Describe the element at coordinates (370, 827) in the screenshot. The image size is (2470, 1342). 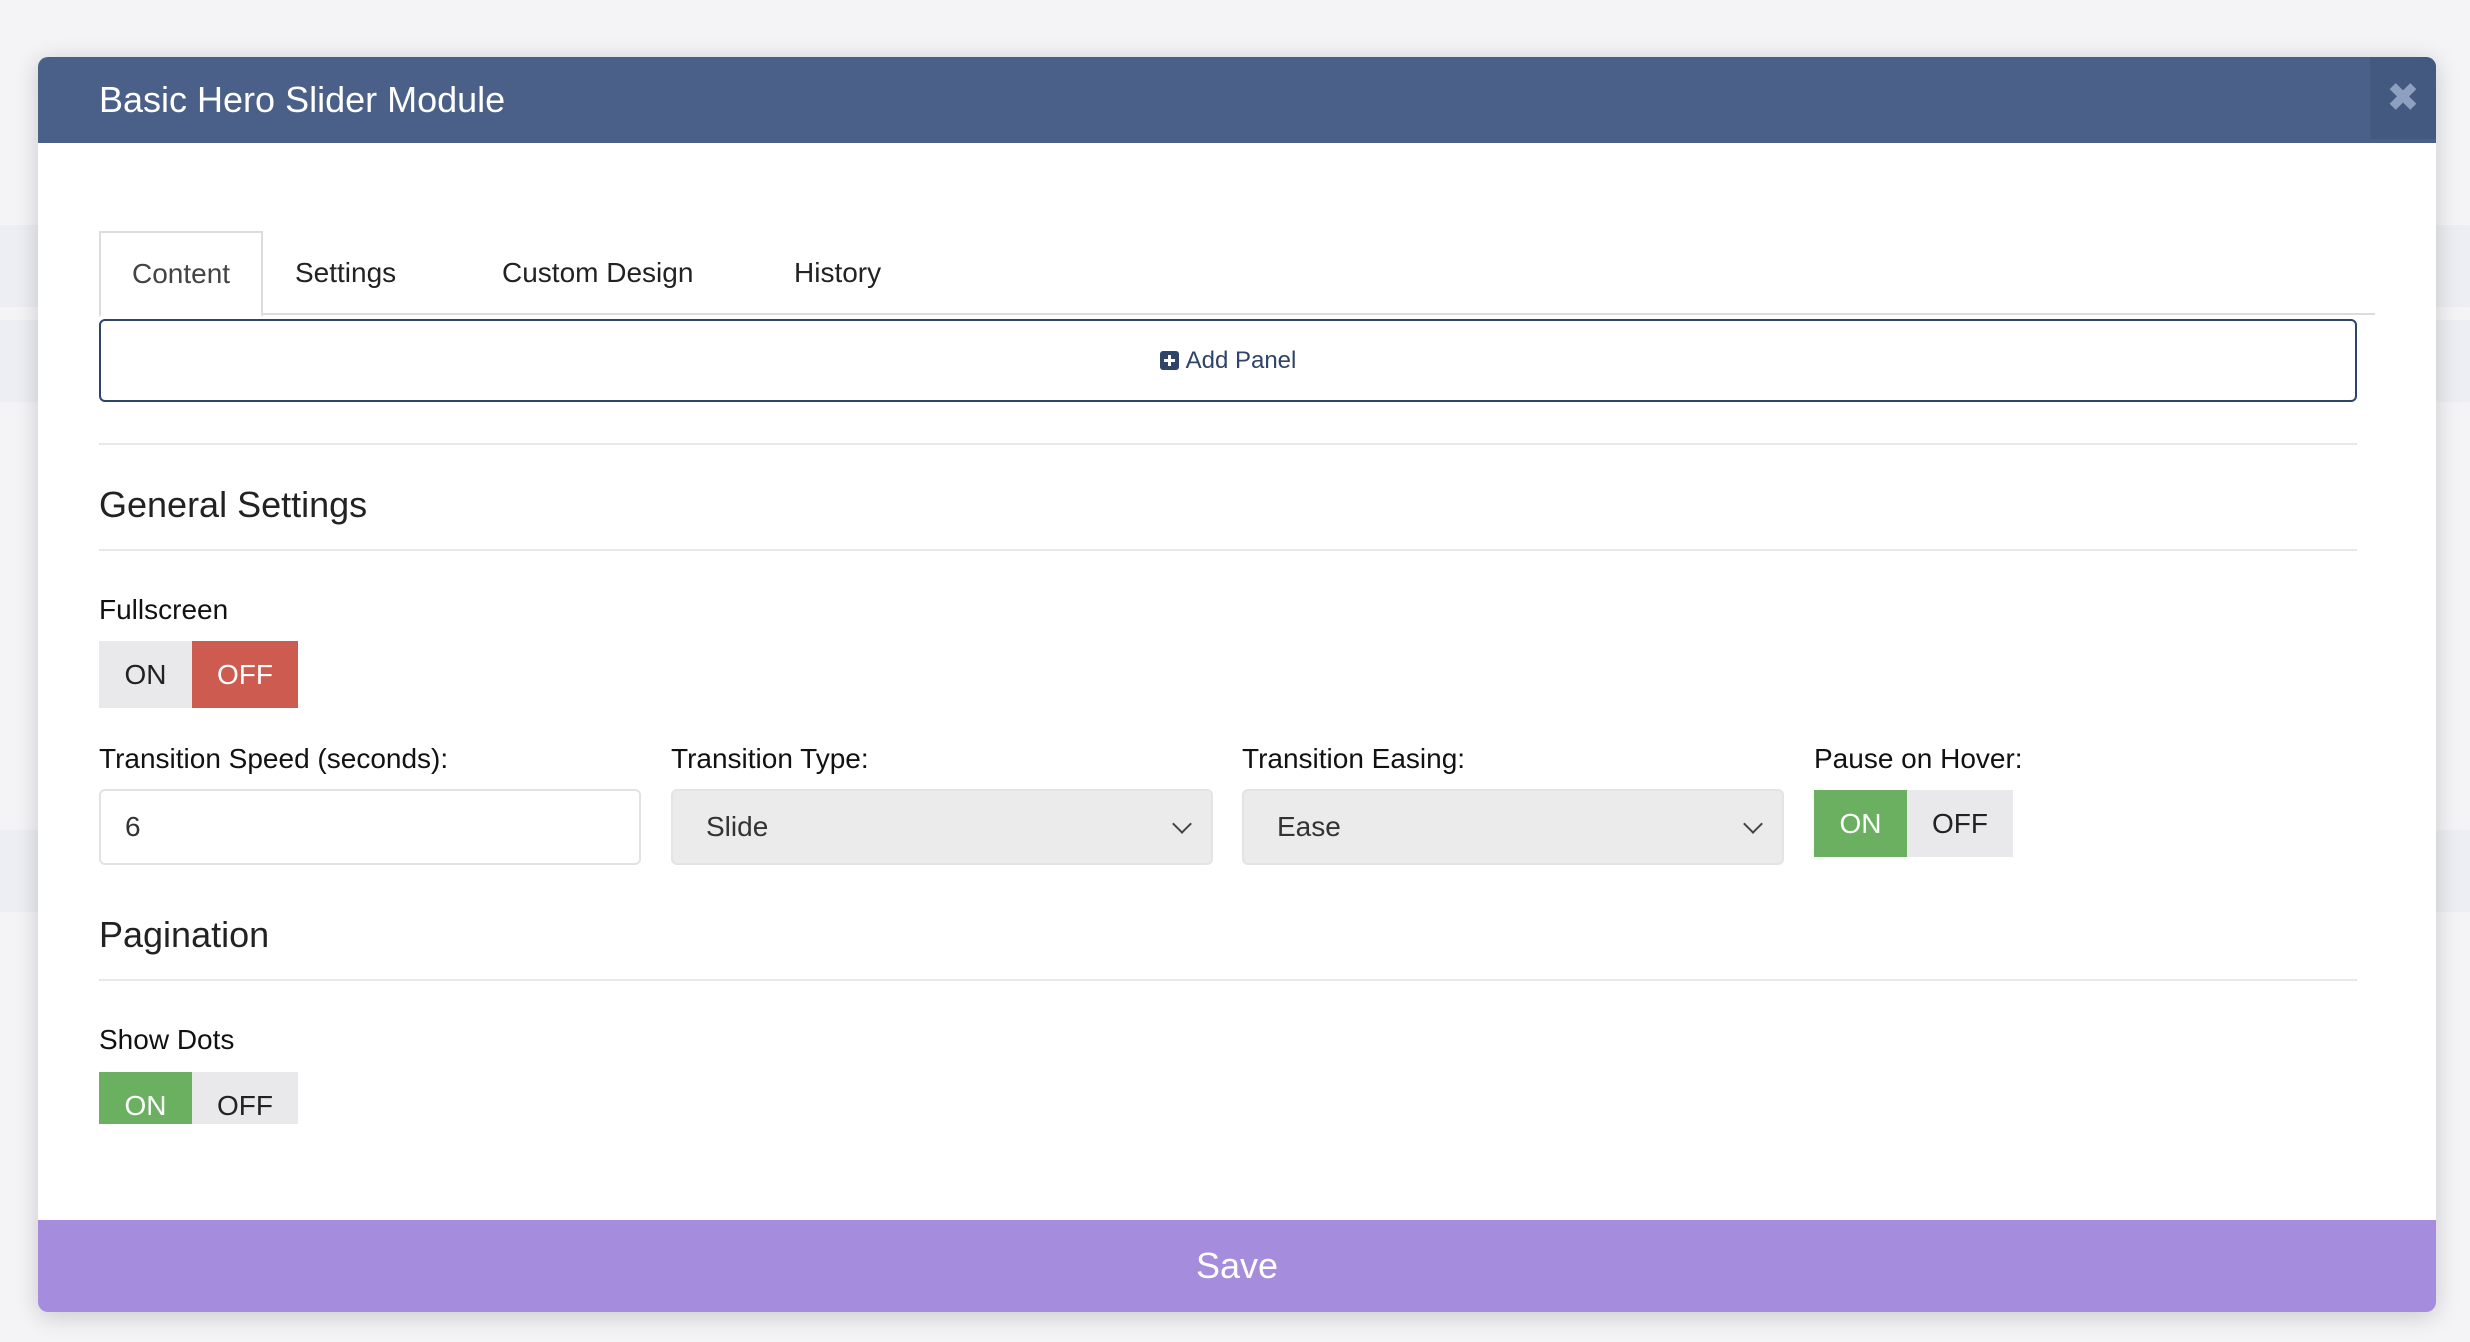
I see `transition-speed-input` at that location.